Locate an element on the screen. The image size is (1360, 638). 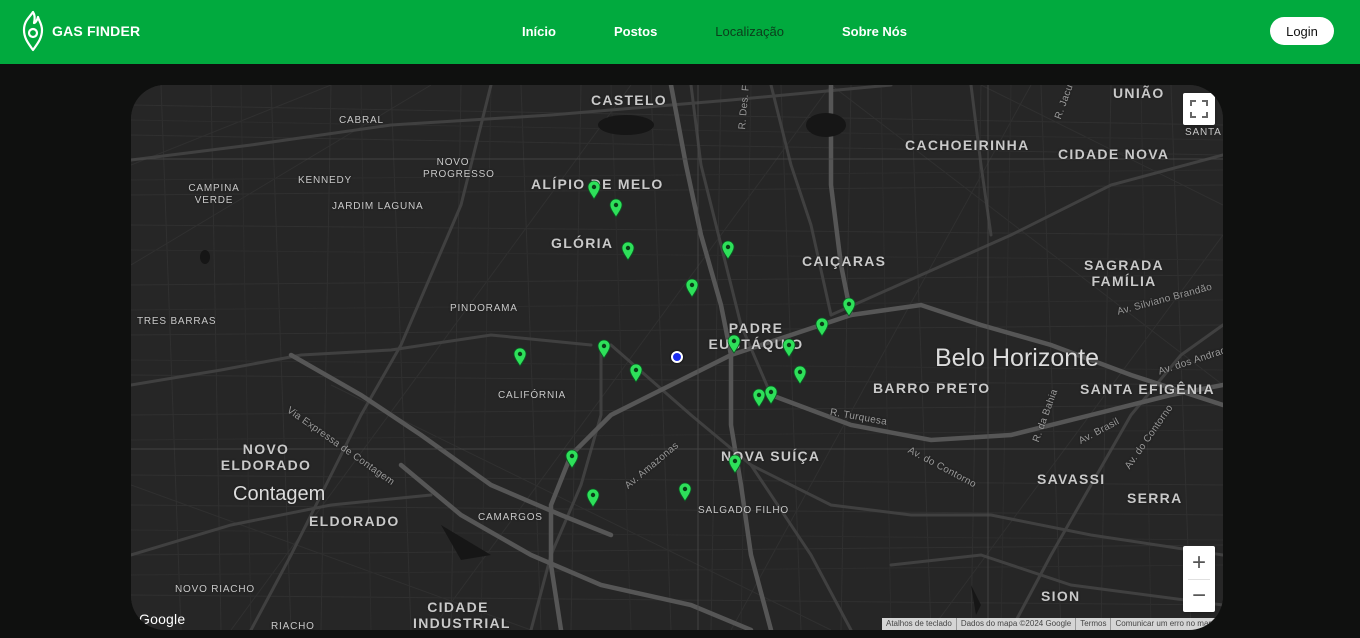
fullscreen-icon is located at coordinates (1199, 109).